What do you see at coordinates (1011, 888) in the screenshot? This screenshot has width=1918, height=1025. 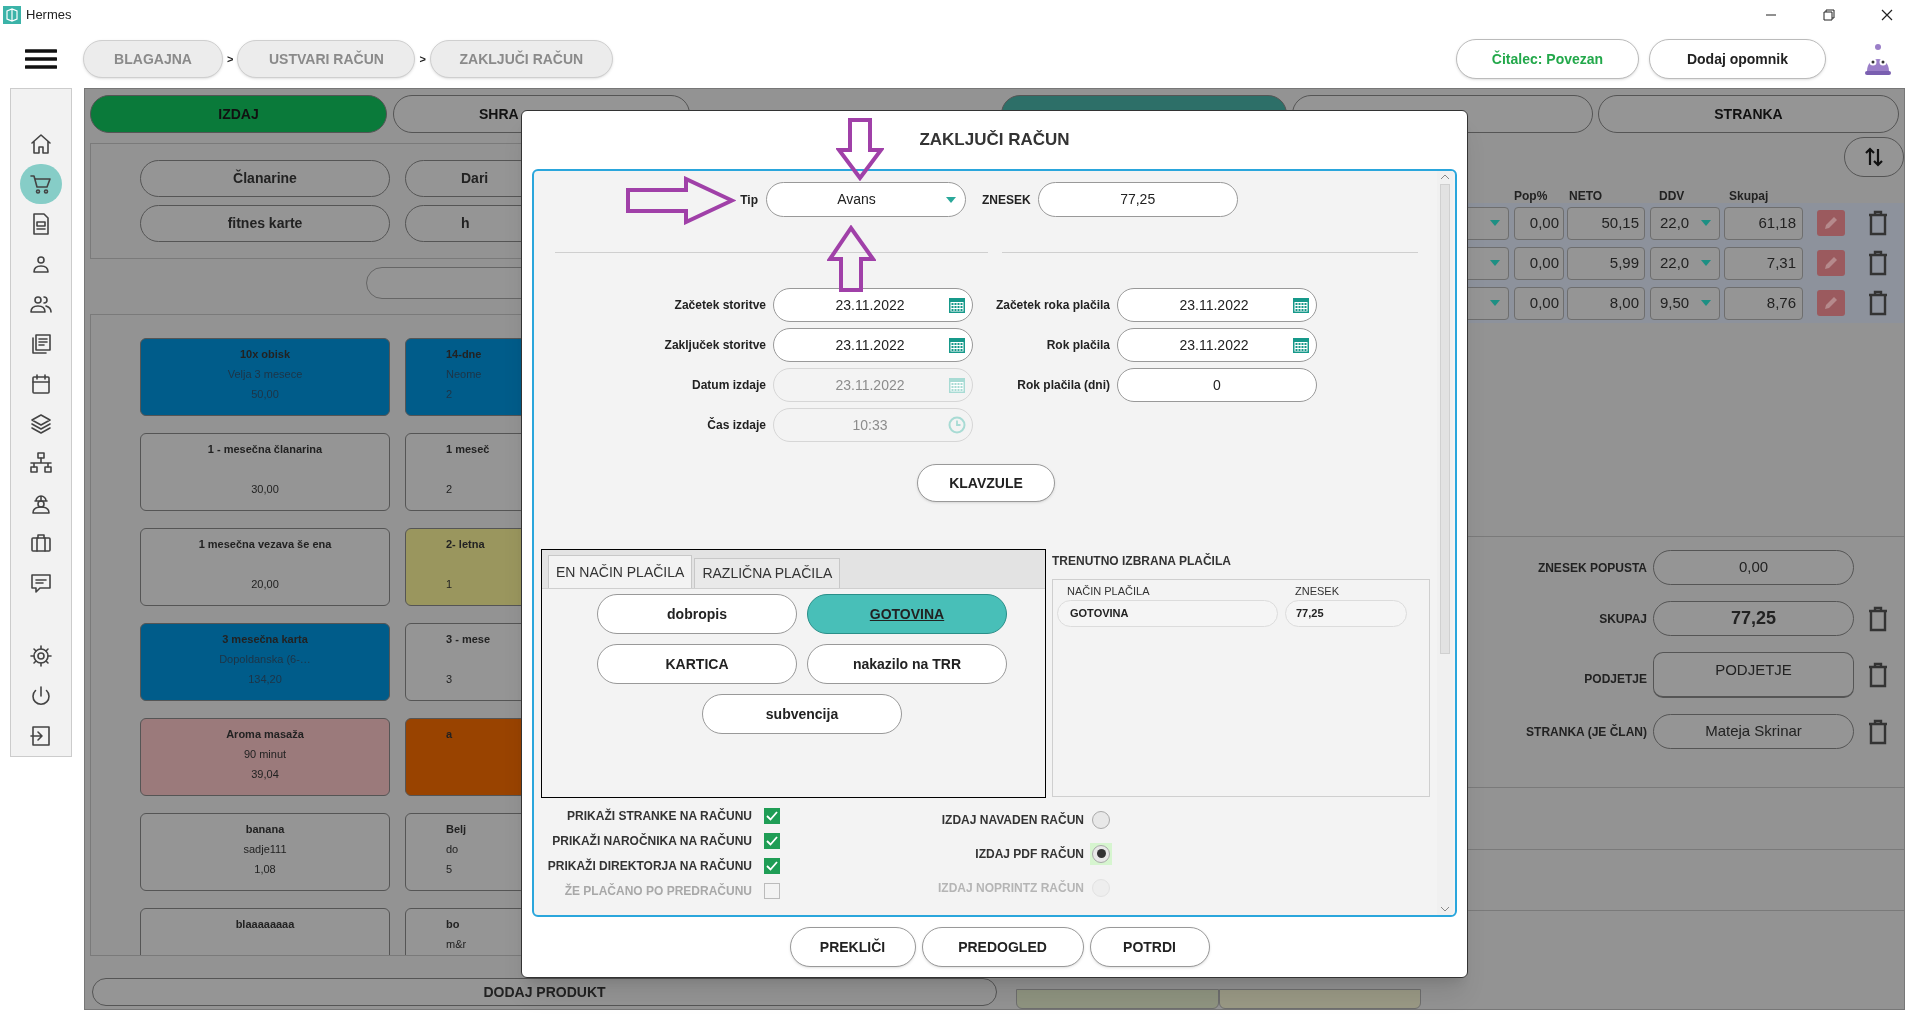 I see `radio-label: IZDAJ NOPRINTZ RAČUN` at bounding box center [1011, 888].